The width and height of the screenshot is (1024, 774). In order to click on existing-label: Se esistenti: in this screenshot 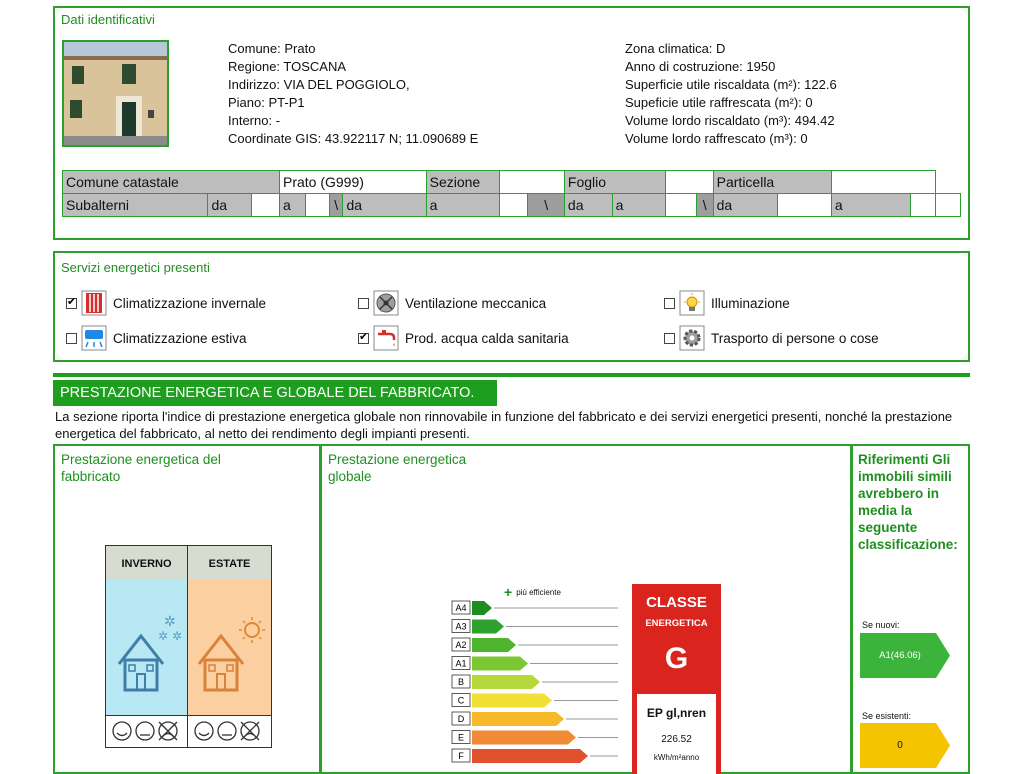, I will do `click(887, 716)`.